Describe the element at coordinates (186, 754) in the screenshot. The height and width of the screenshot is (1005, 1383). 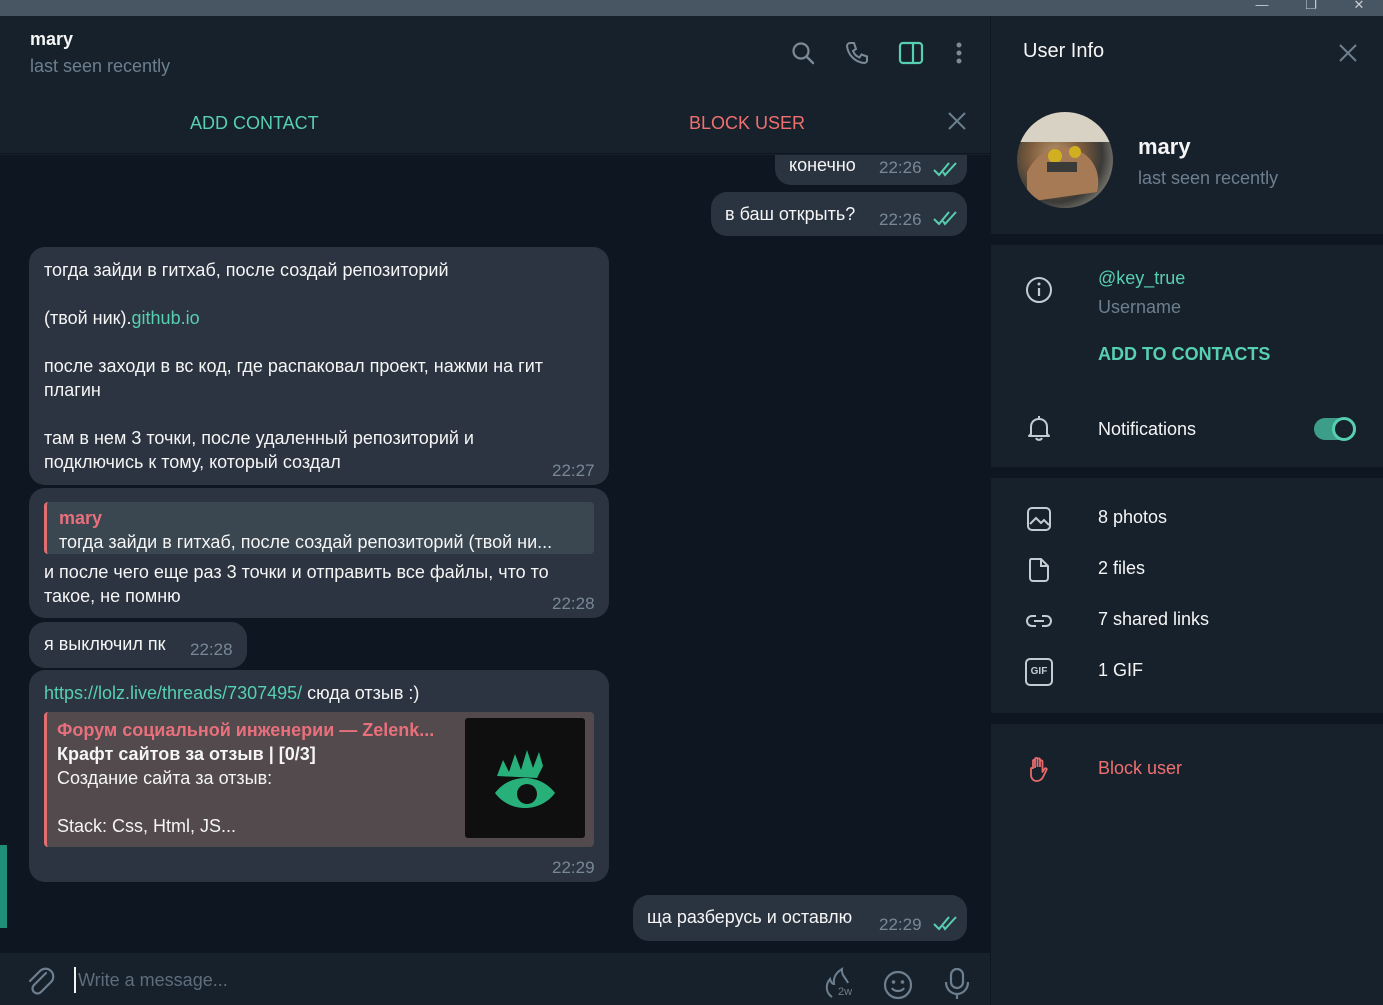
I see `preview-title: Крафт сайтов за отзыв | [0/3]` at that location.